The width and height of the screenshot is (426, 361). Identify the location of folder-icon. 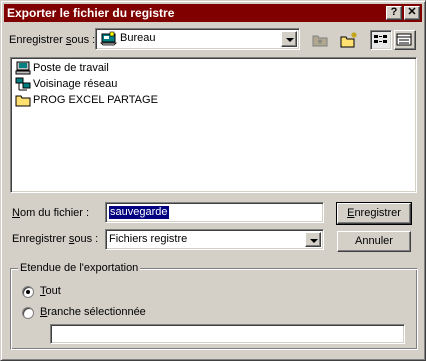
(23, 101).